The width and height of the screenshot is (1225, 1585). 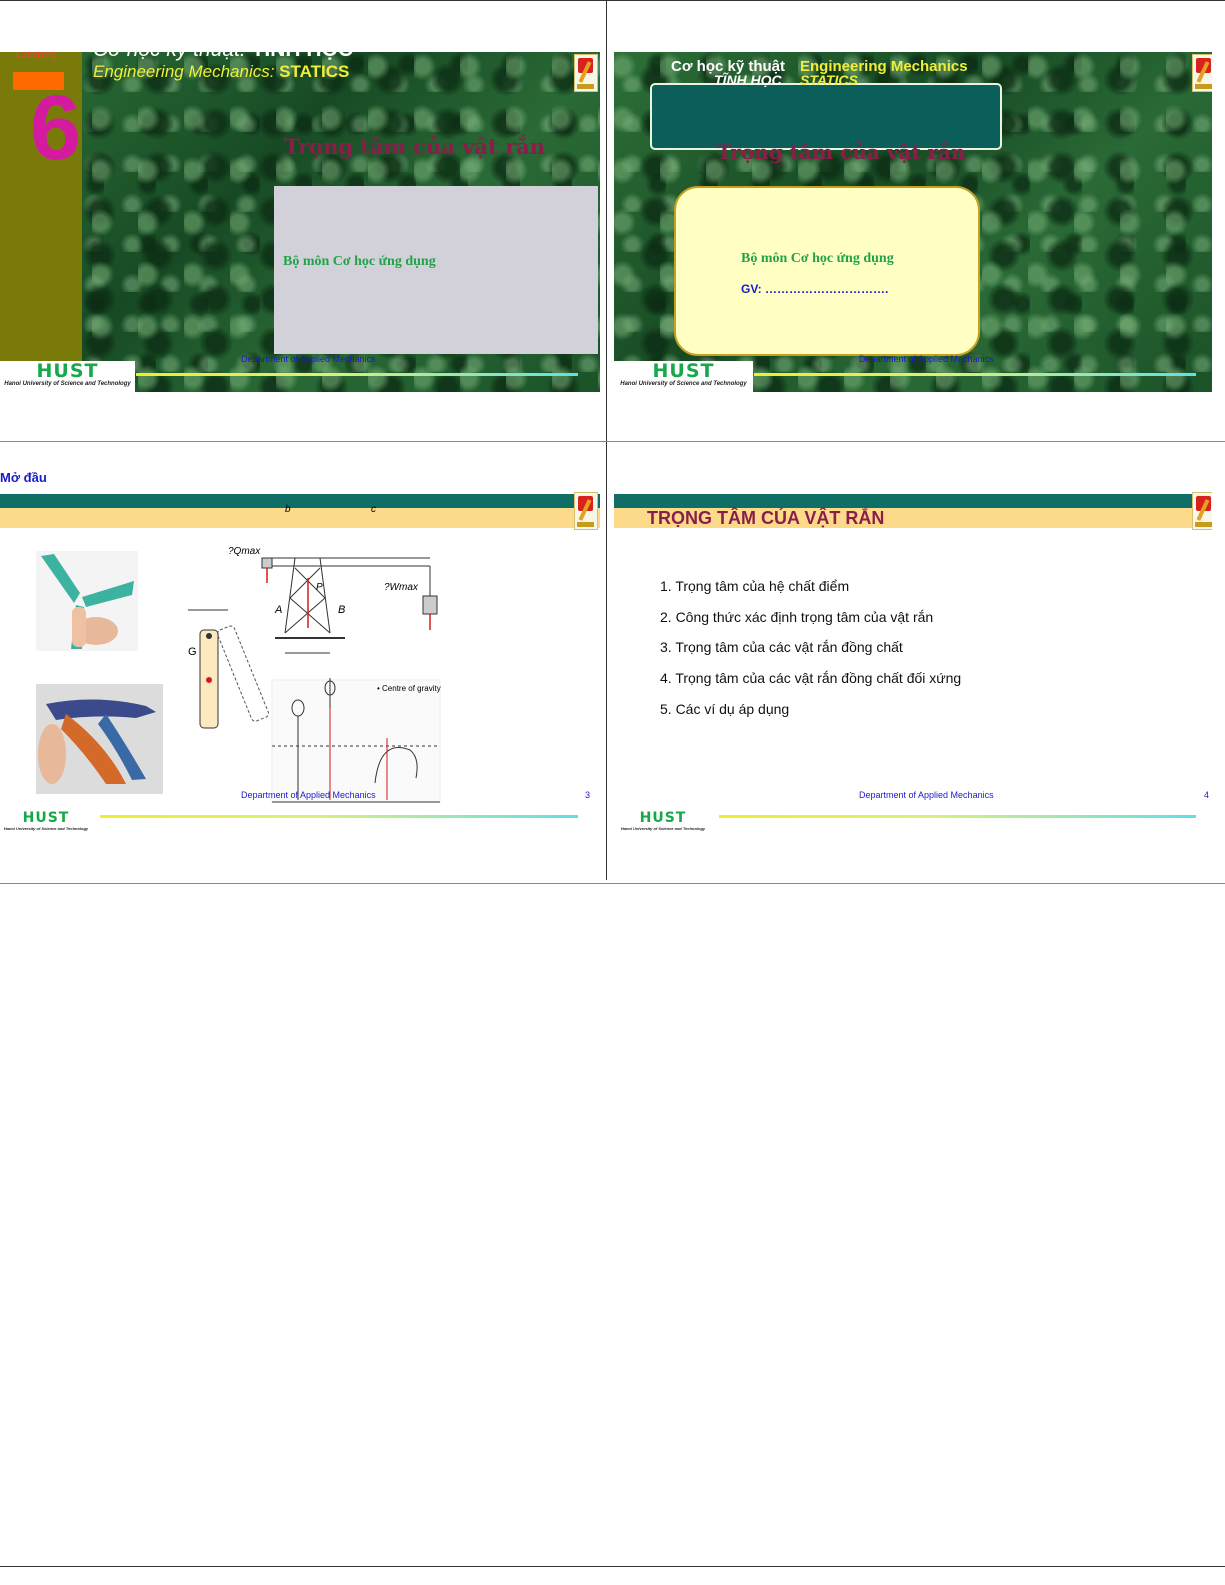 What do you see at coordinates (725, 709) in the screenshot?
I see `list-item: 5. Các ví dụ áp dụng` at bounding box center [725, 709].